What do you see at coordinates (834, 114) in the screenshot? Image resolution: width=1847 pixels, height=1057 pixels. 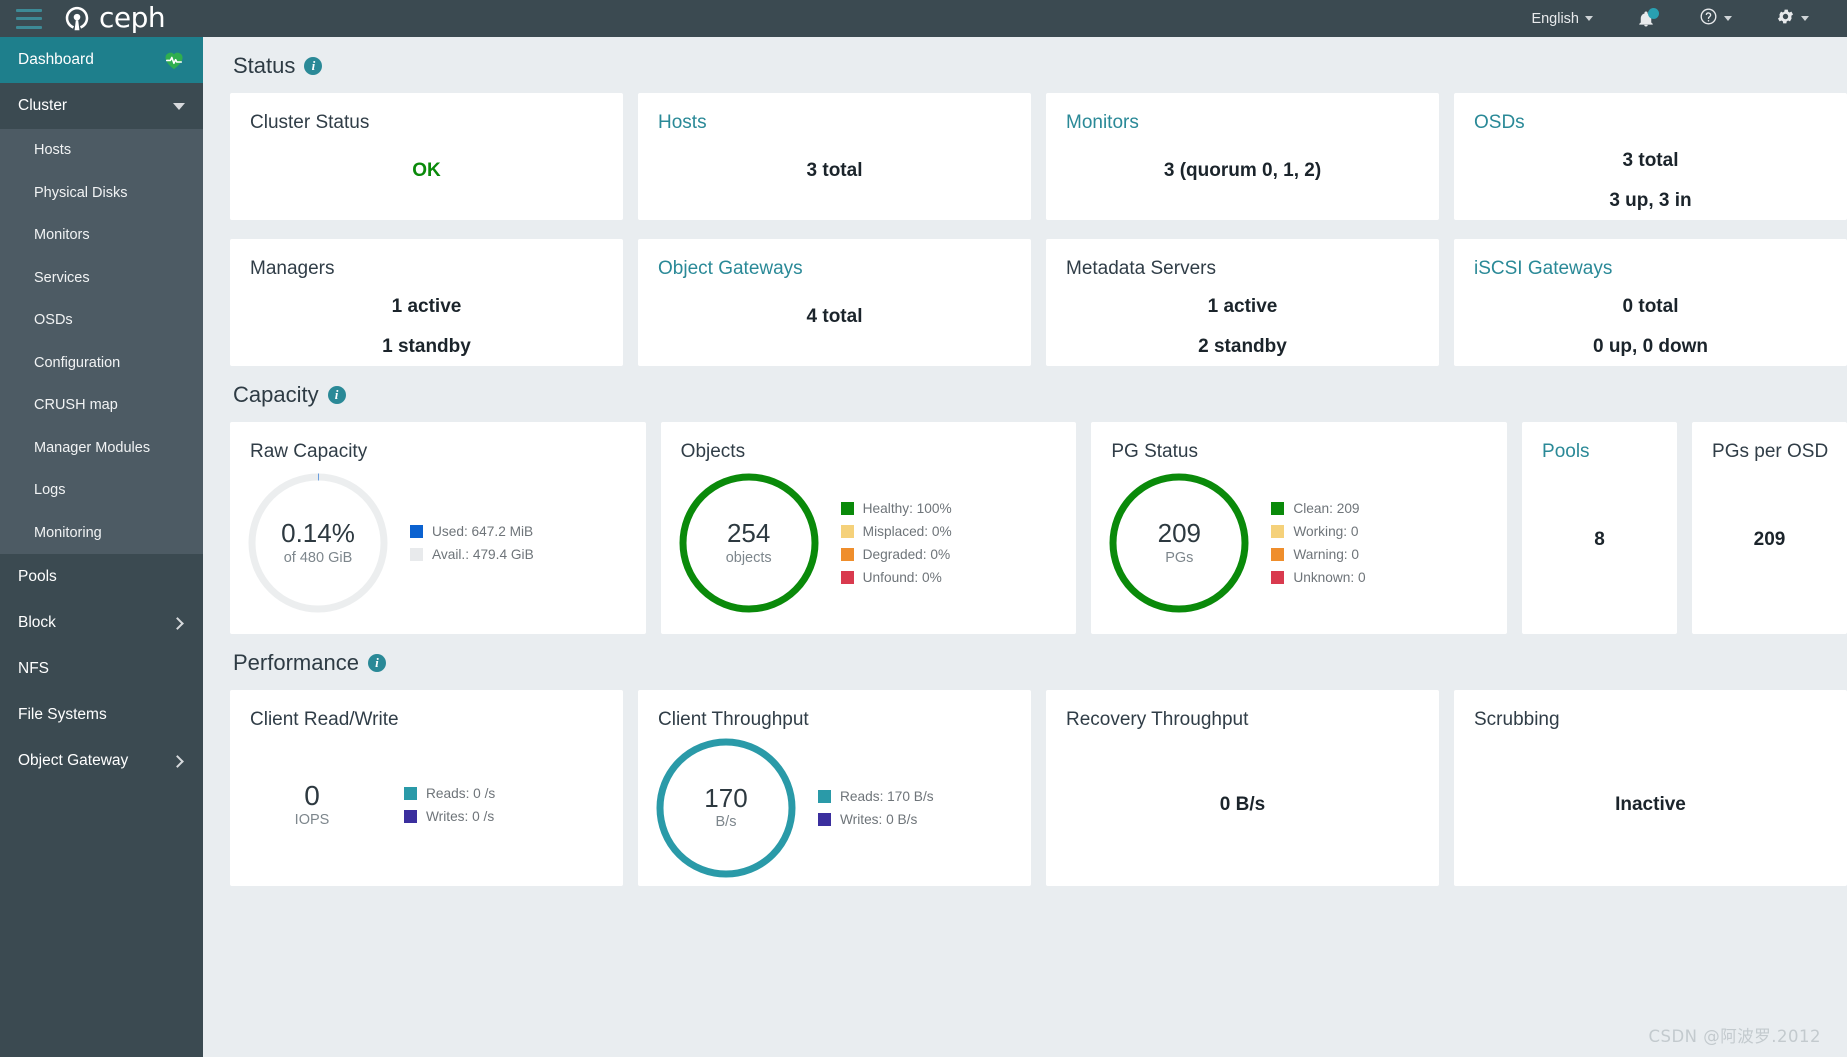 I see `card-title-link: Hosts` at bounding box center [834, 114].